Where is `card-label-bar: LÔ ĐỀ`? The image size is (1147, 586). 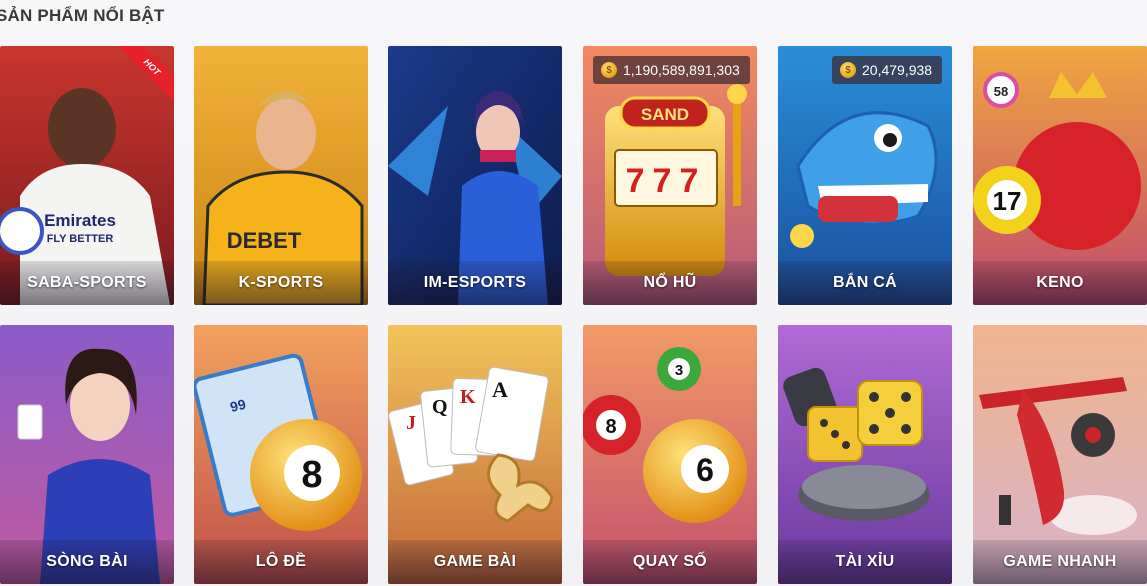
card-label-bar: LÔ ĐỀ is located at coordinates (281, 562).